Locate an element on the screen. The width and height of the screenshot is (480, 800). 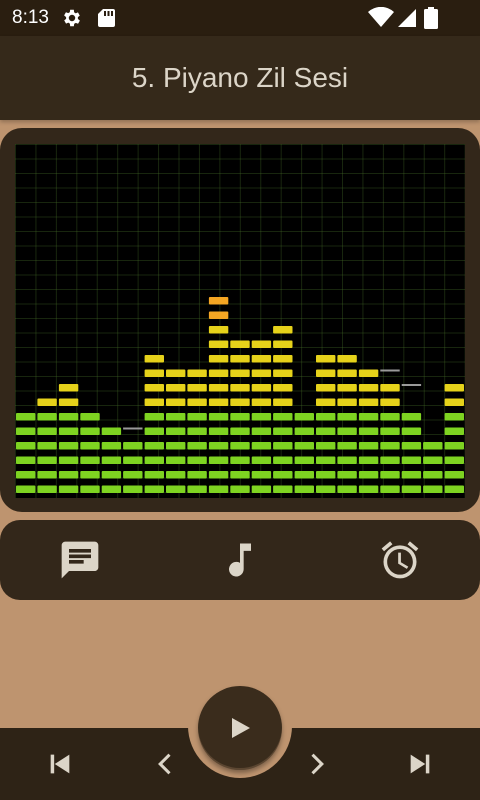
play-button is located at coordinates (240, 728).